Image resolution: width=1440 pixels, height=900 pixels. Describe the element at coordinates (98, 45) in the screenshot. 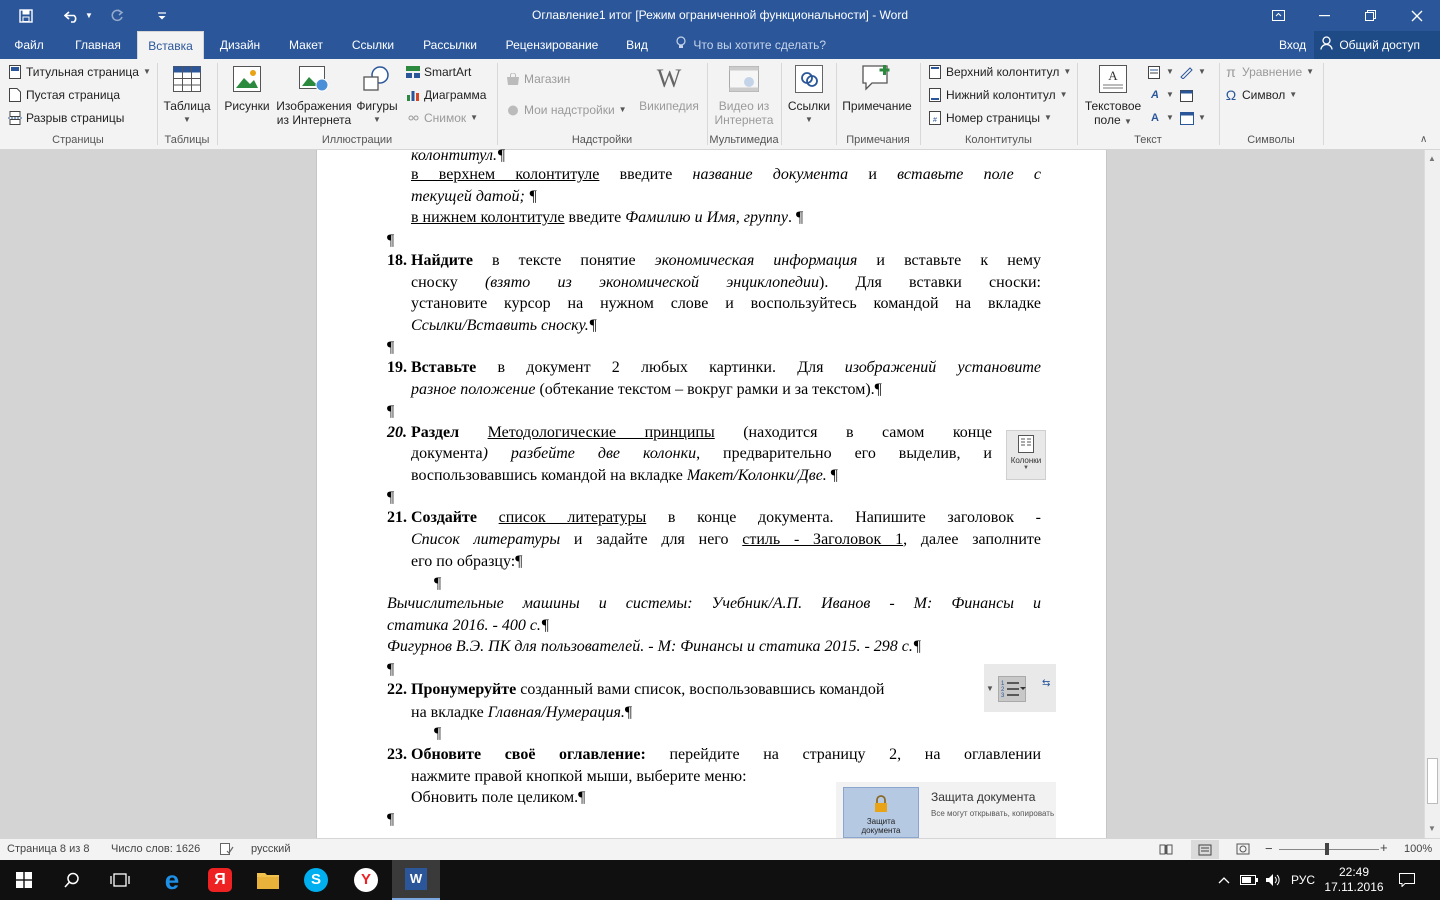

I see `tab-home: Главная` at that location.